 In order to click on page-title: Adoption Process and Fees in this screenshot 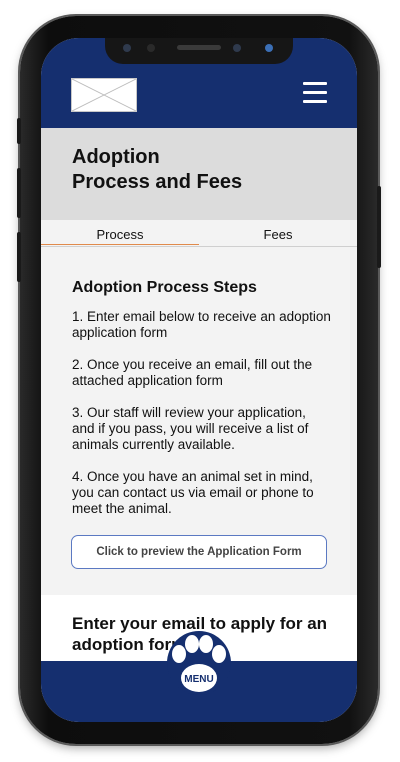, I will do `click(157, 169)`.